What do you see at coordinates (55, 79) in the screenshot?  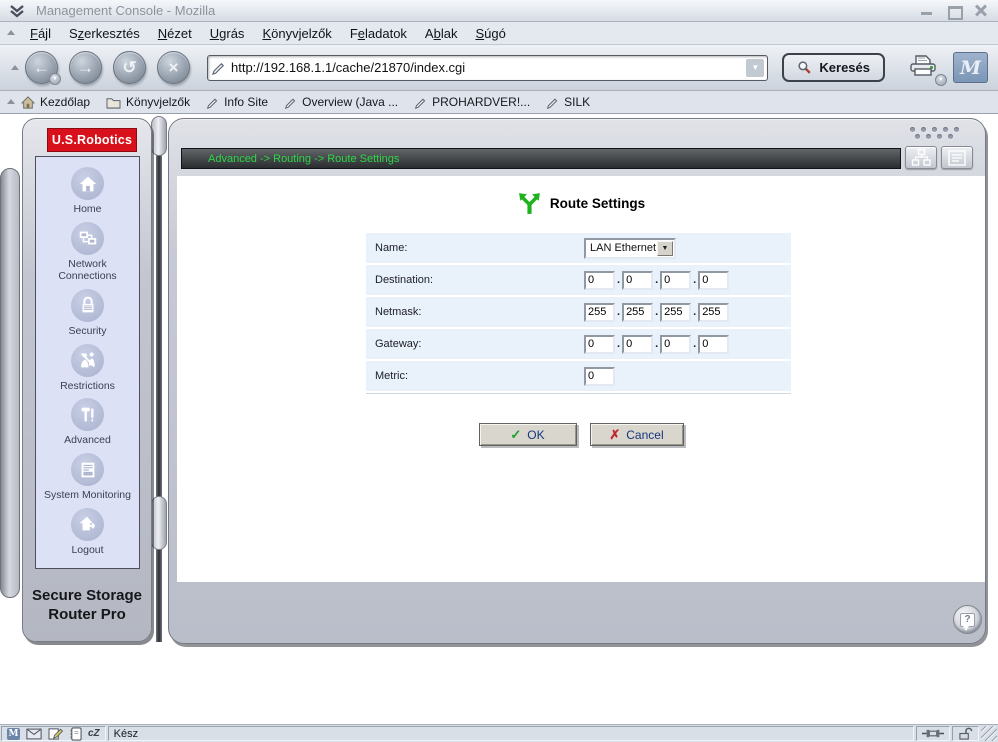 I see `back-history-dropdown: ▼` at bounding box center [55, 79].